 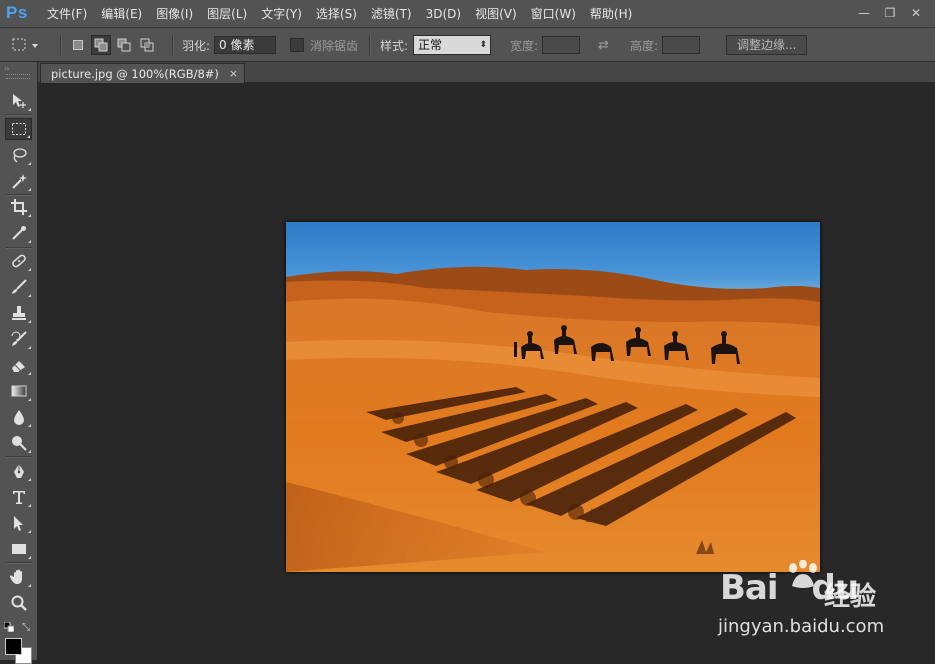 I want to click on new-selection-icon, so click(x=78, y=45).